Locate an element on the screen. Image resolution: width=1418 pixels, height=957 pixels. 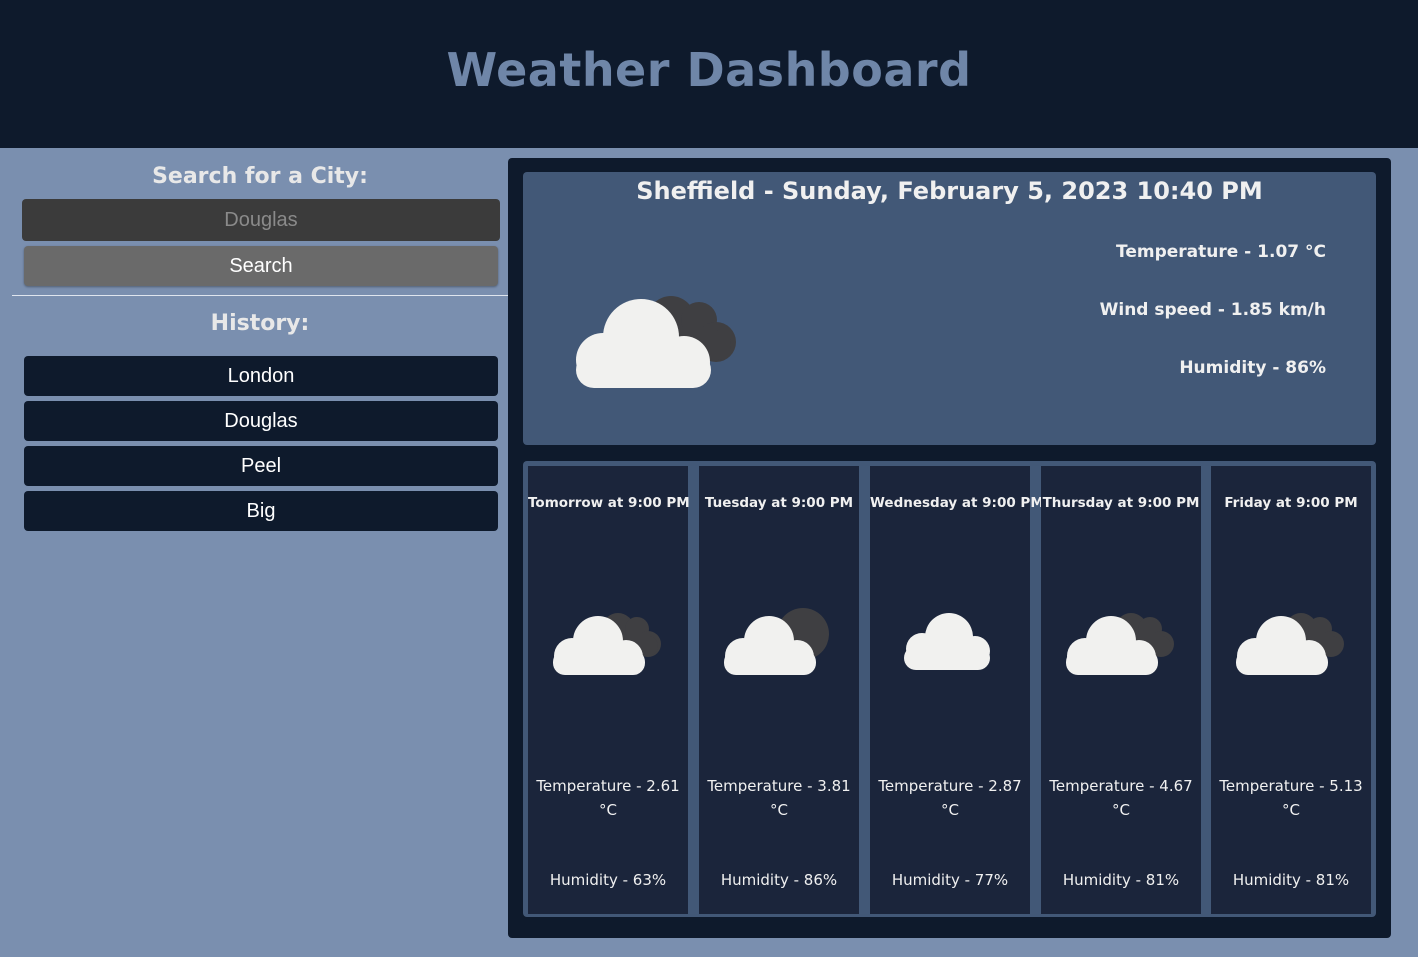
history-item-london: London is located at coordinates (261, 376).